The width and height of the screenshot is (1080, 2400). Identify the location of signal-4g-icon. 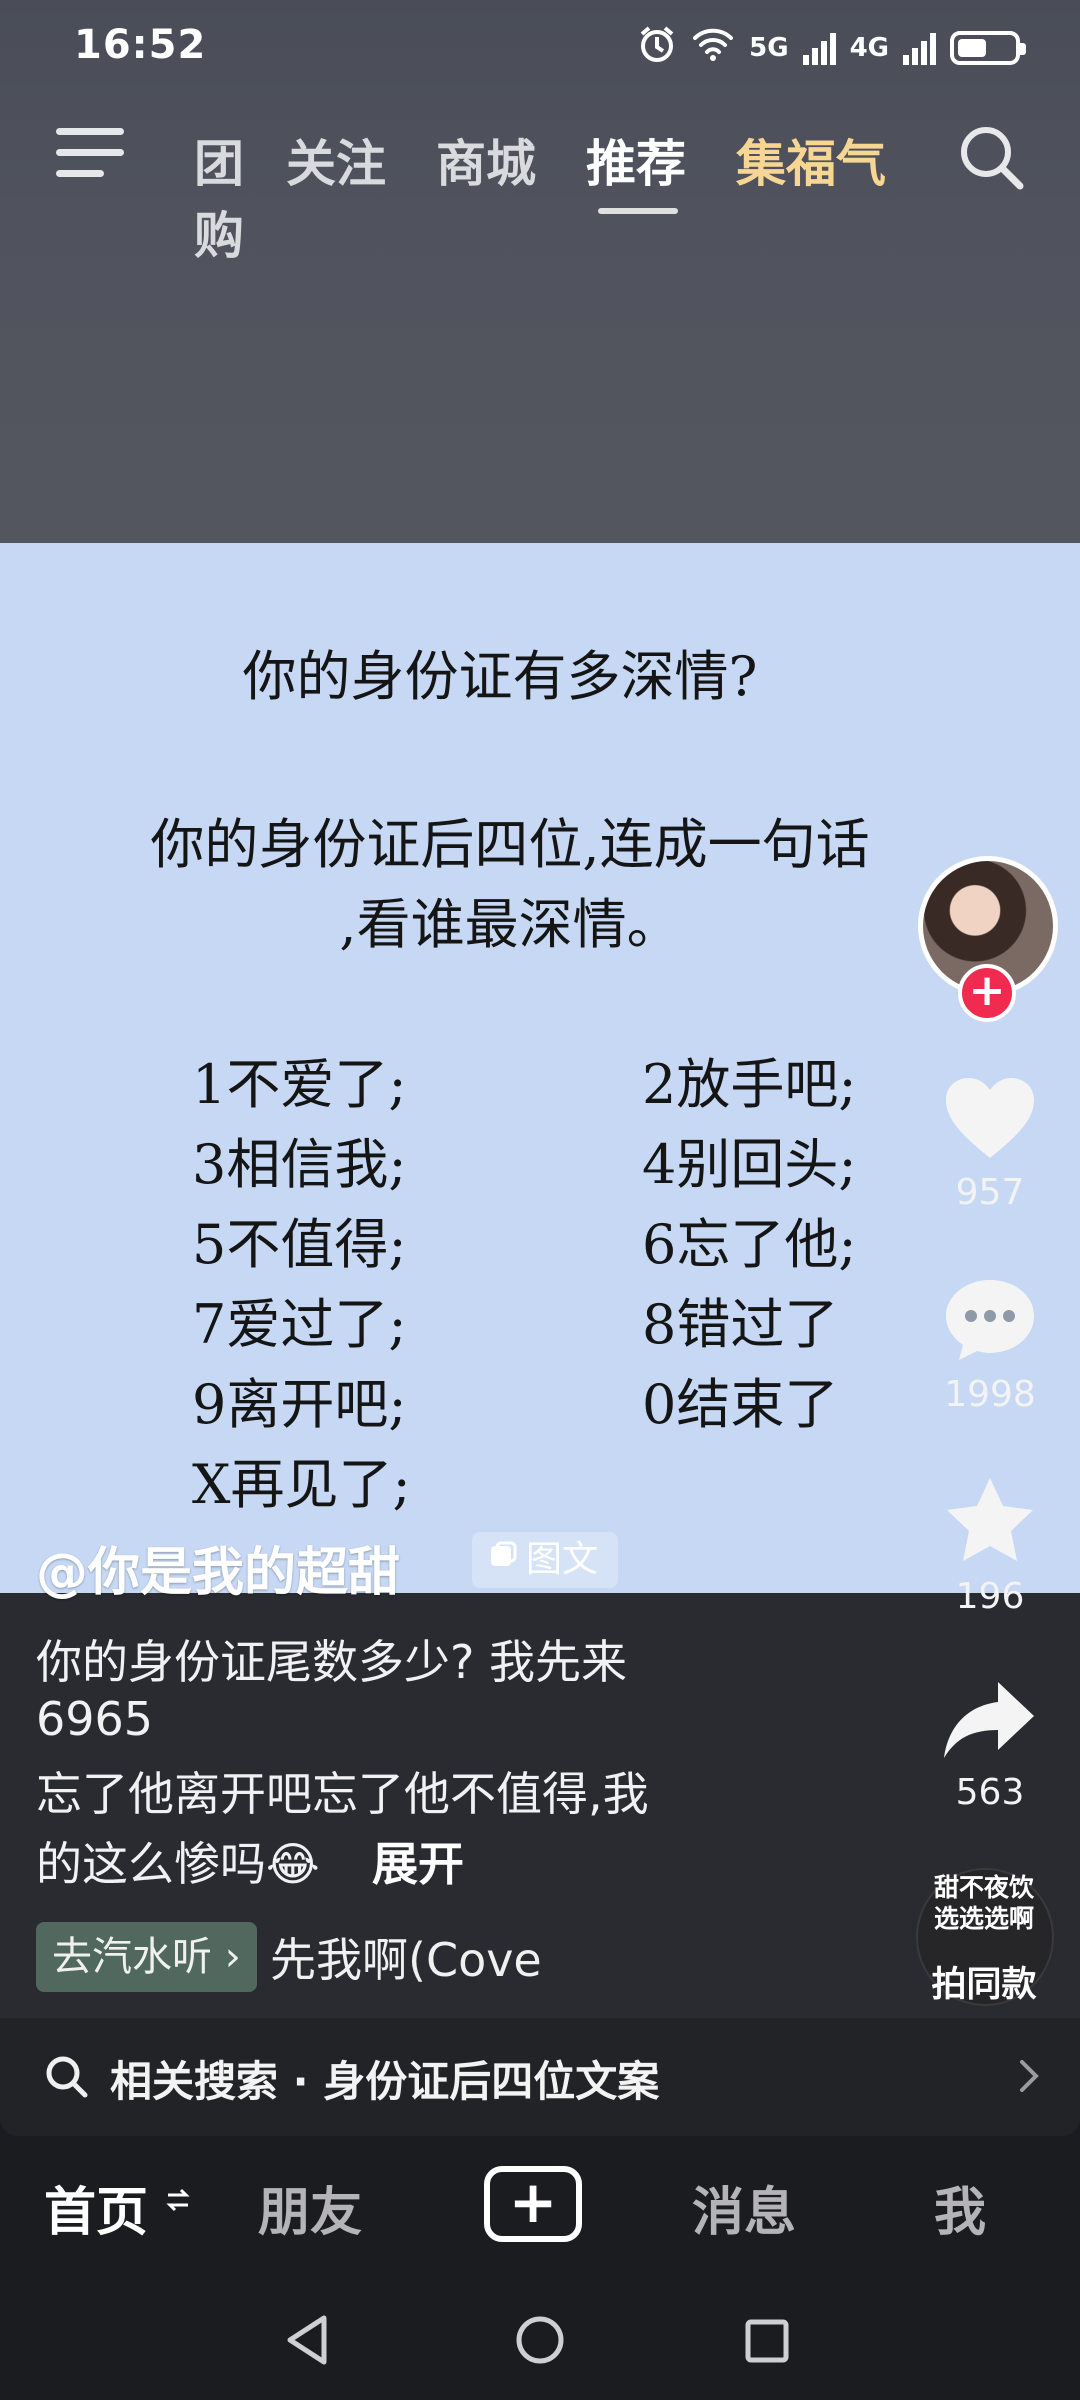
(919, 48).